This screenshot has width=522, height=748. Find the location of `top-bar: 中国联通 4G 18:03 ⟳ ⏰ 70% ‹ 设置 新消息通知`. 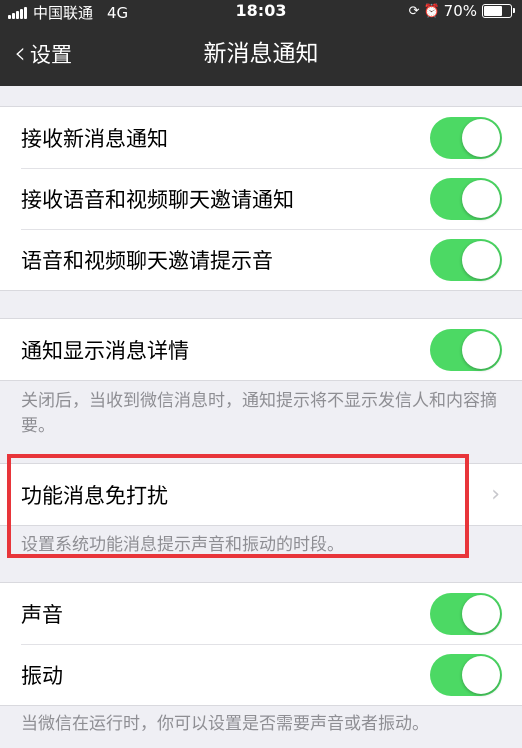

top-bar: 中国联通 4G 18:03 ⟳ ⏰ 70% ‹ 设置 新消息通知 is located at coordinates (261, 43).